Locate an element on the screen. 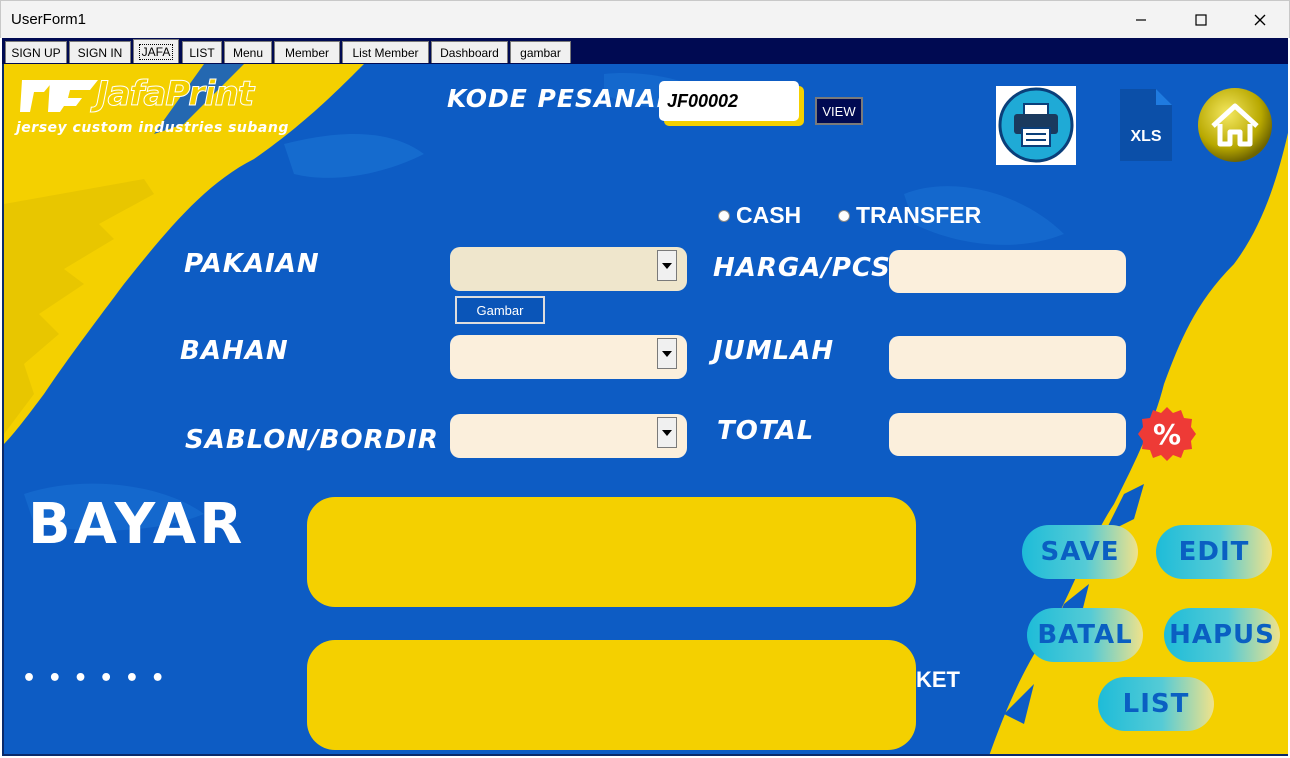  logo-tagline: jersey custom industries subang is located at coordinates (152, 128).